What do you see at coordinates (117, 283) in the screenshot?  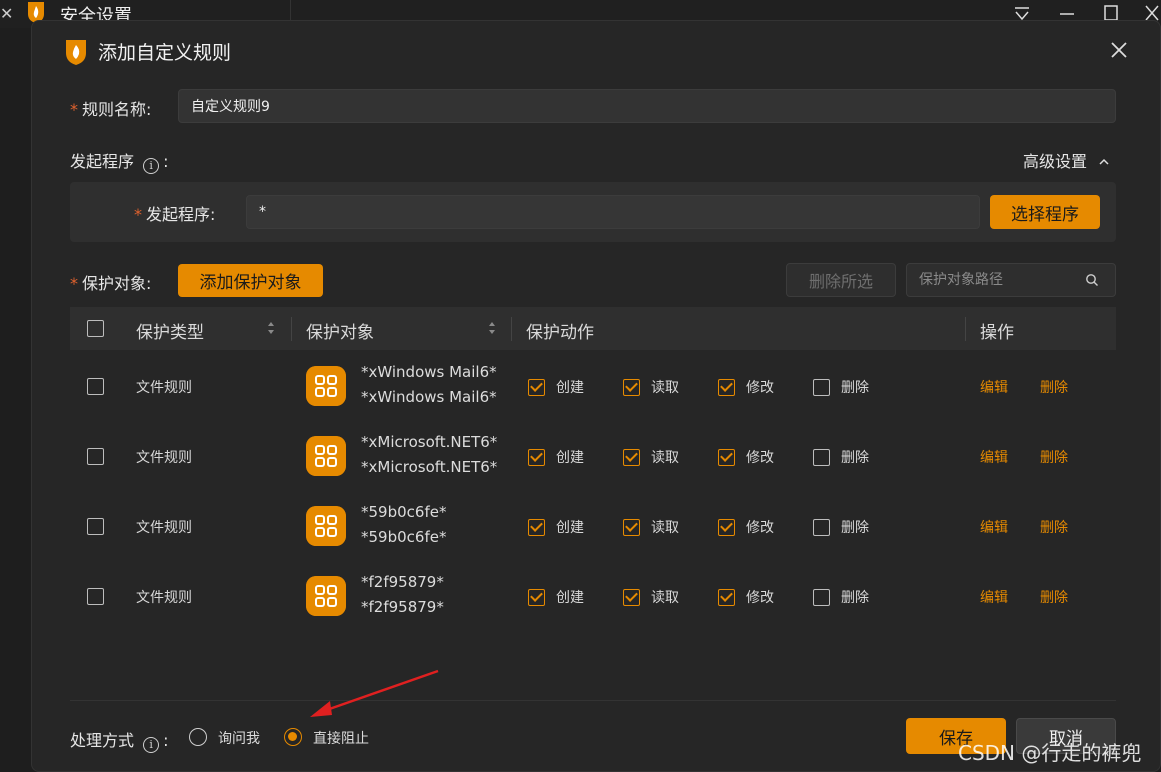 I see `protect-target-label-text: 保护对象:` at bounding box center [117, 283].